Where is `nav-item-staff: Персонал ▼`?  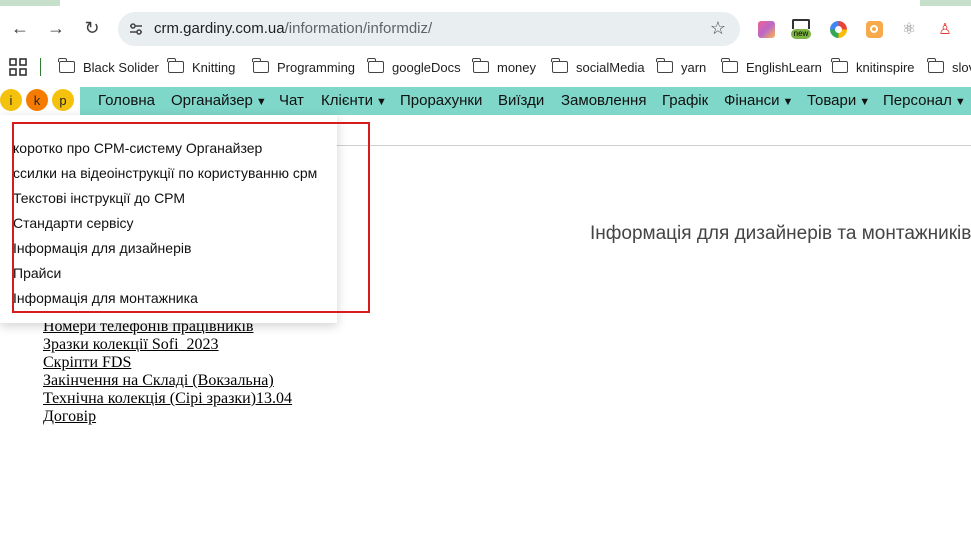 nav-item-staff: Персонал ▼ is located at coordinates (924, 100).